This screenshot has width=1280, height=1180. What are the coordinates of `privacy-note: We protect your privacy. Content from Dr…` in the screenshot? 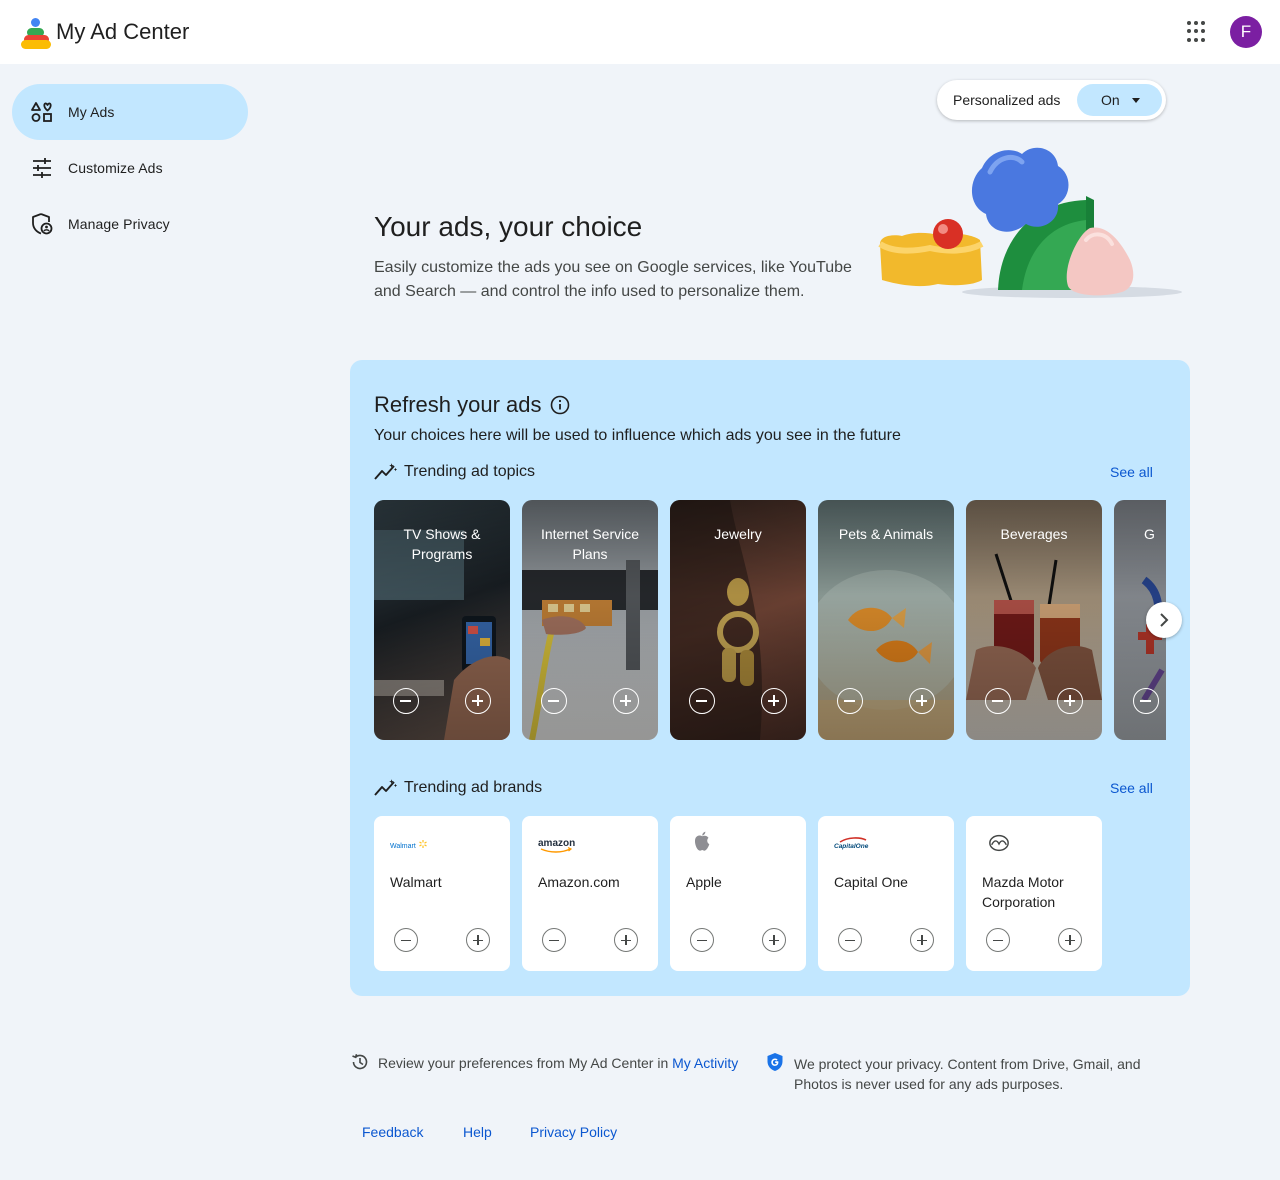 It's located at (967, 1074).